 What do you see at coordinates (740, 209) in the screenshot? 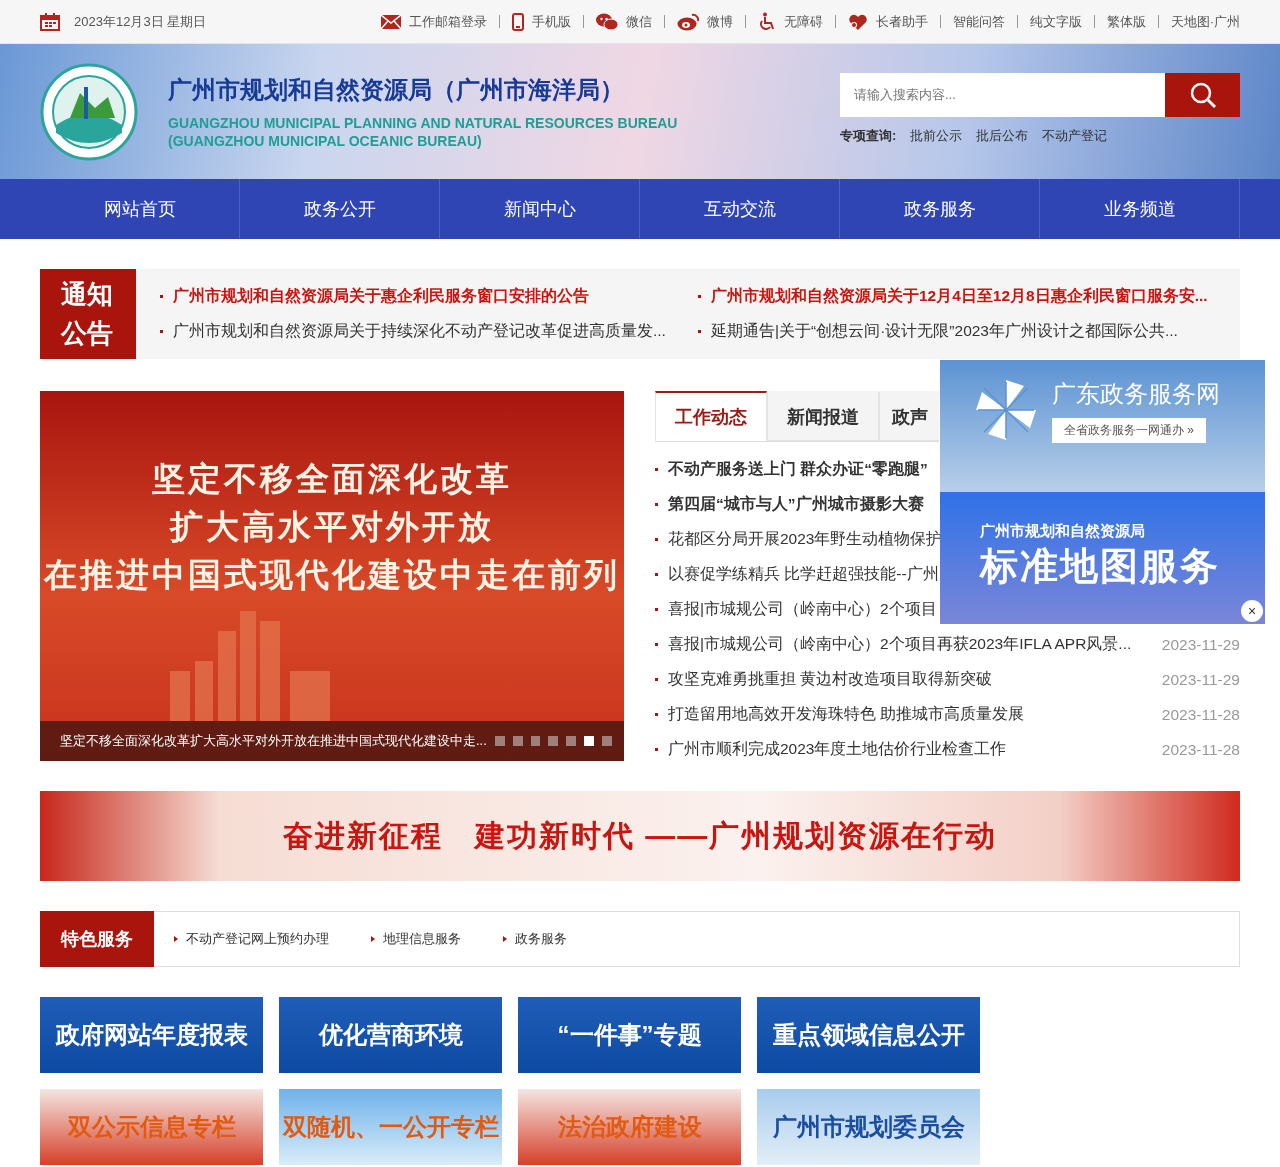
I see `nav-item: 互动交流` at bounding box center [740, 209].